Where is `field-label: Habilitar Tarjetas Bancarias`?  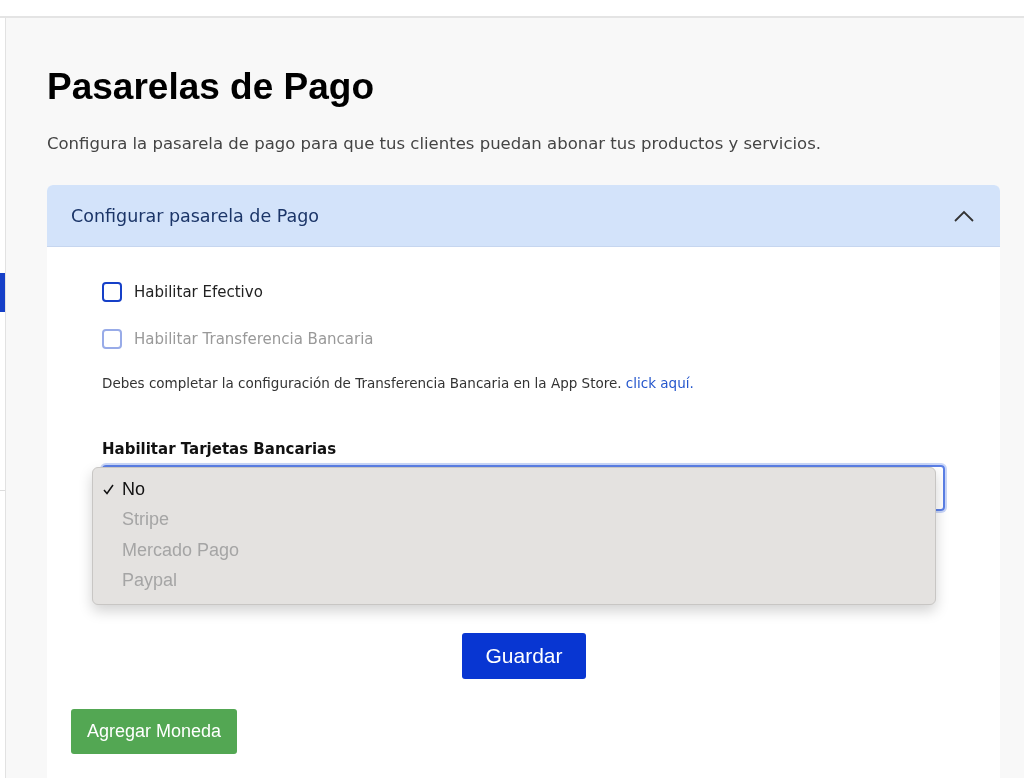
field-label: Habilitar Tarjetas Bancarias is located at coordinates (220, 449).